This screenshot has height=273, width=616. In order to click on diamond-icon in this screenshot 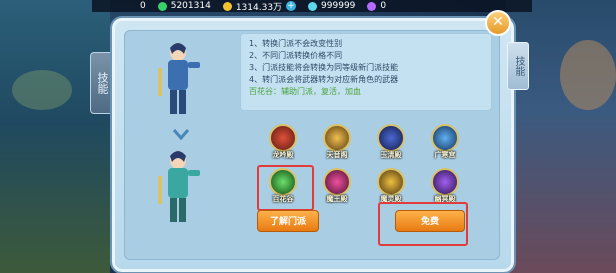, I will do `click(313, 6)`.